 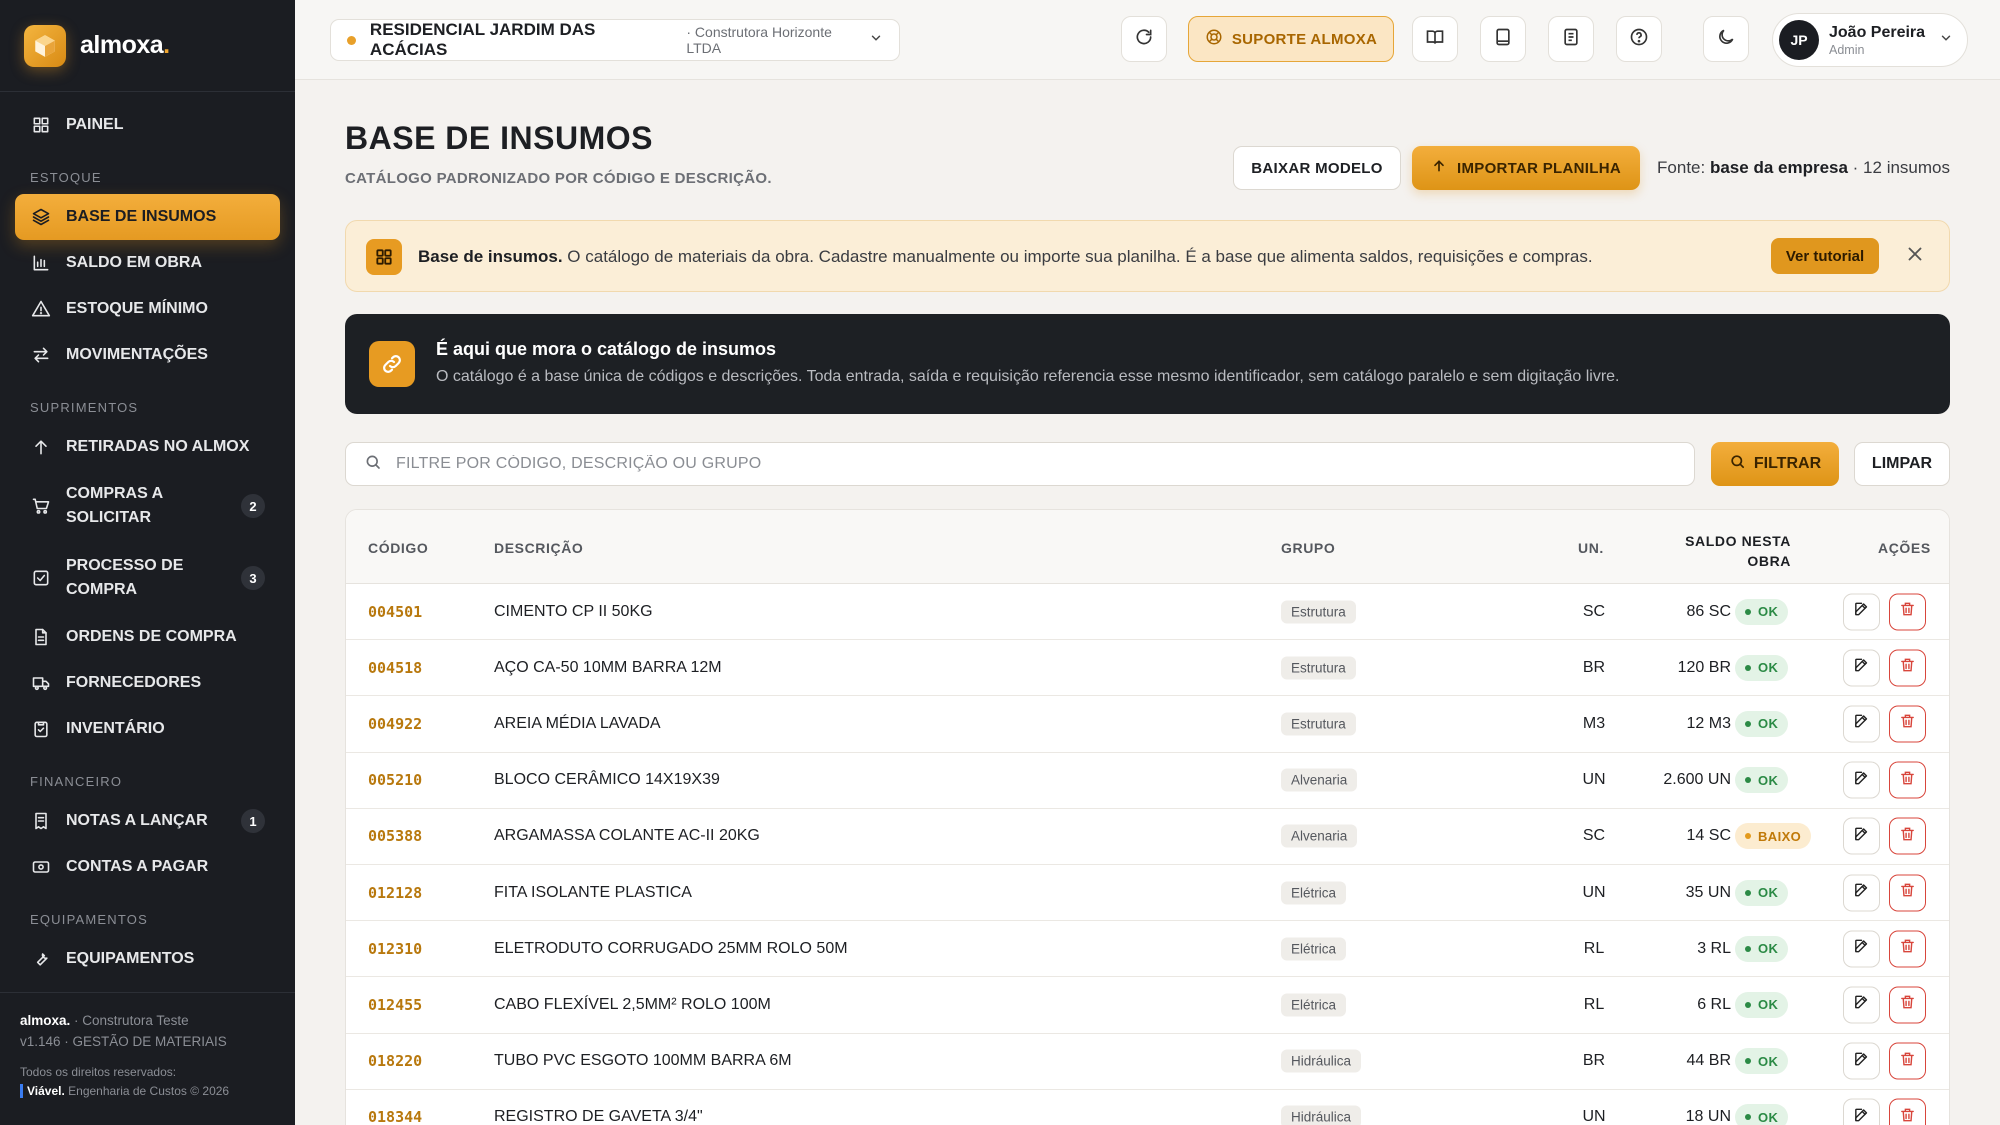 What do you see at coordinates (395, 1005) in the screenshot?
I see `item-code: 012455` at bounding box center [395, 1005].